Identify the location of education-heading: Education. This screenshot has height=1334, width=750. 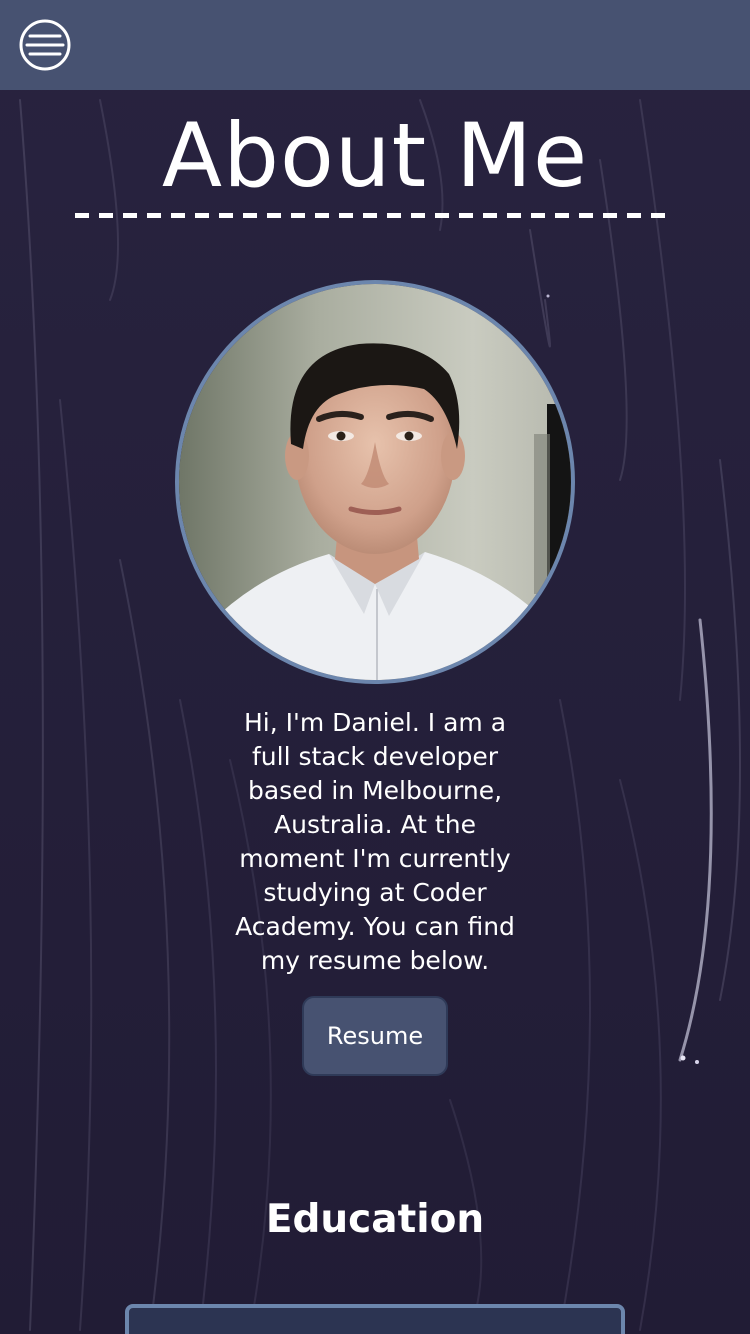
(375, 1219).